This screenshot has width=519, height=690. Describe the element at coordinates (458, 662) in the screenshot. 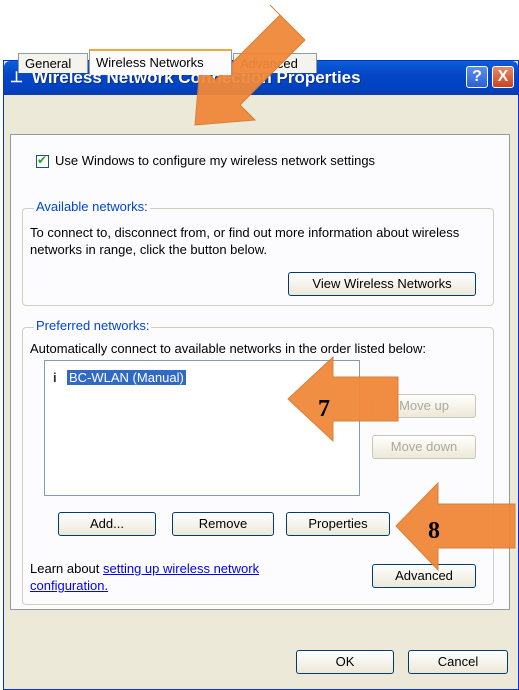

I see `cancel-button: Cancel` at that location.